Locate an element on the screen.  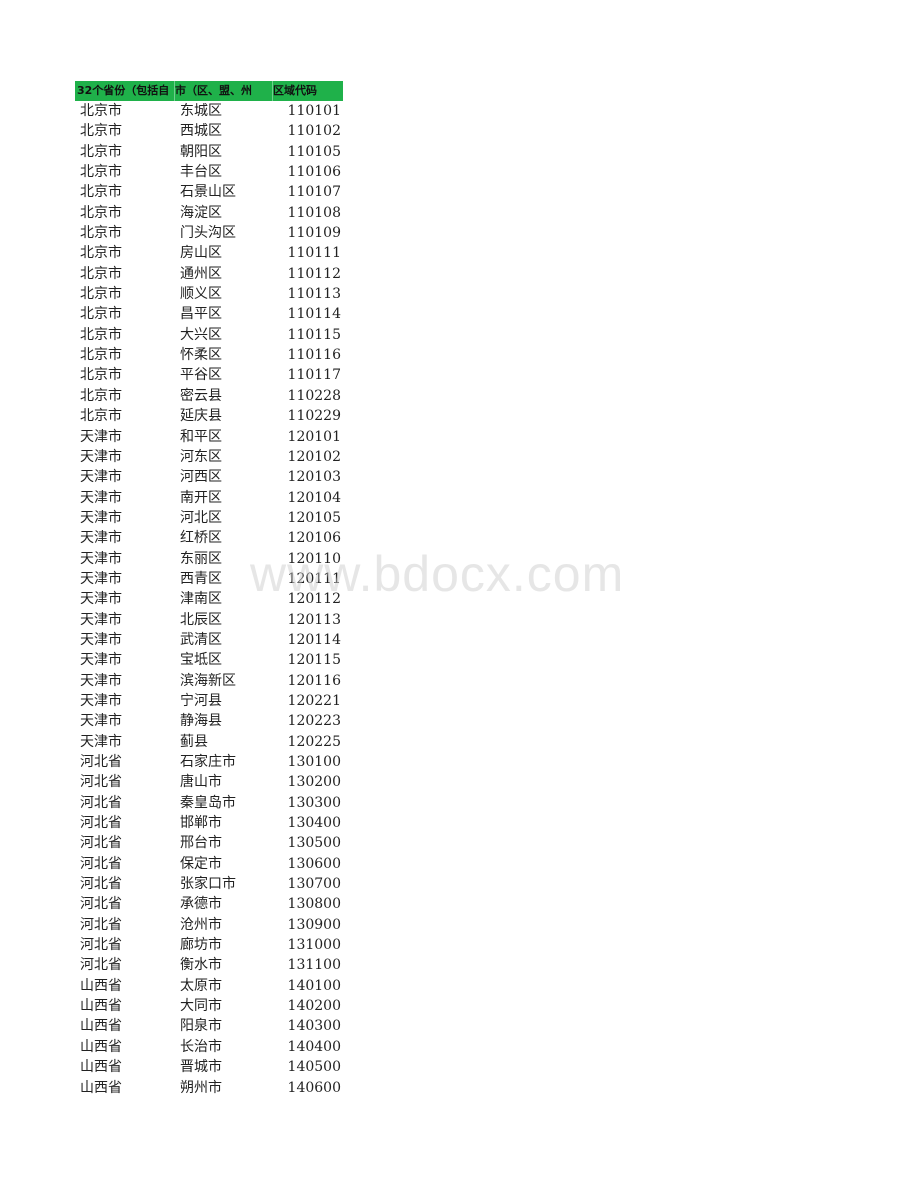
city-cell: 密云县 is located at coordinates (224, 396).